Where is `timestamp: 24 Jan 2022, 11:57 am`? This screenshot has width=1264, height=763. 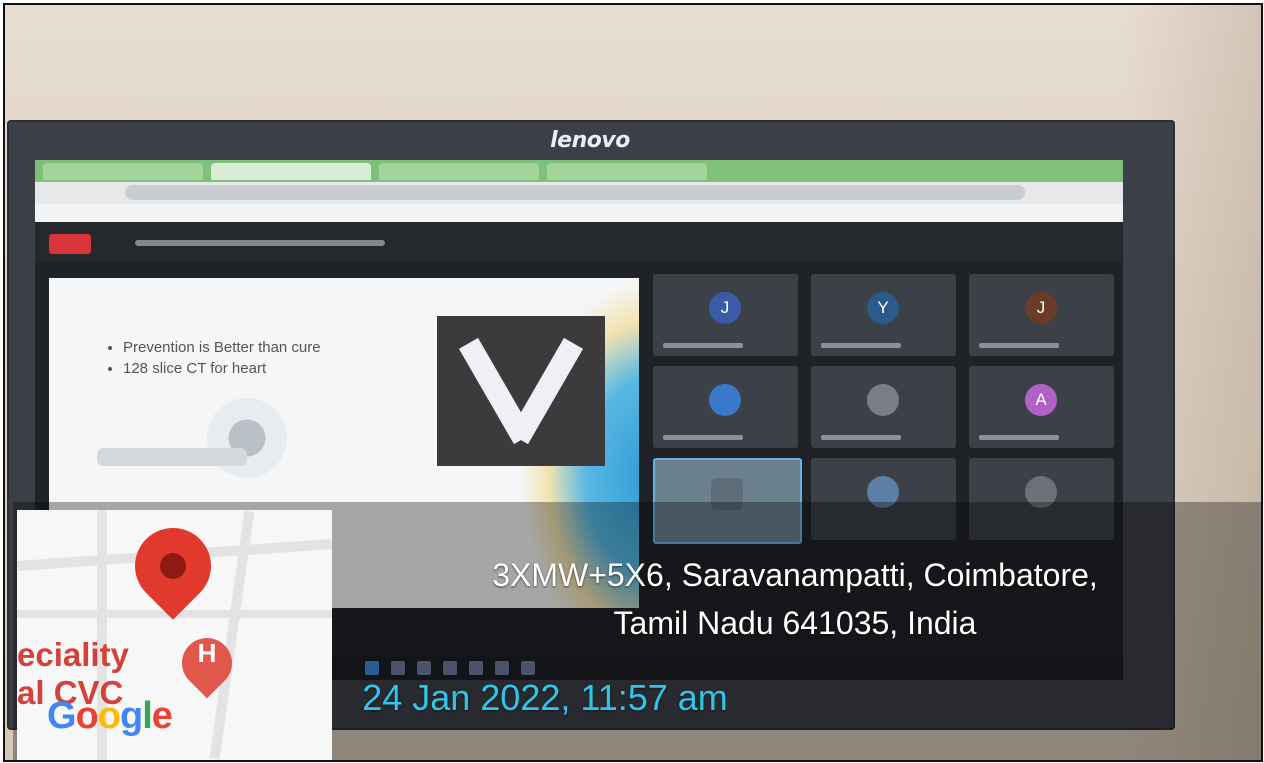
timestamp: 24 Jan 2022, 11:57 am is located at coordinates (545, 697).